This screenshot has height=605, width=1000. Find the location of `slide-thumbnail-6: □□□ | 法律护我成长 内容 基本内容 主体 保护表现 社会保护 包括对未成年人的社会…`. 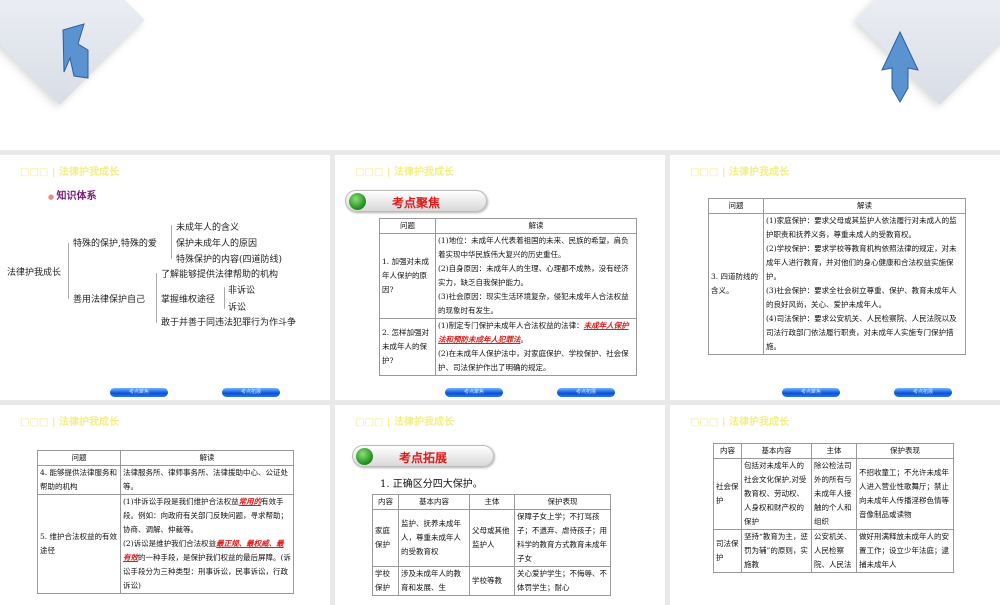

slide-thumbnail-6: □□□ | 法律护我成长 内容 基本内容 主体 保护表现 社会保护 包括对未成年人的社会… is located at coordinates (835, 505).